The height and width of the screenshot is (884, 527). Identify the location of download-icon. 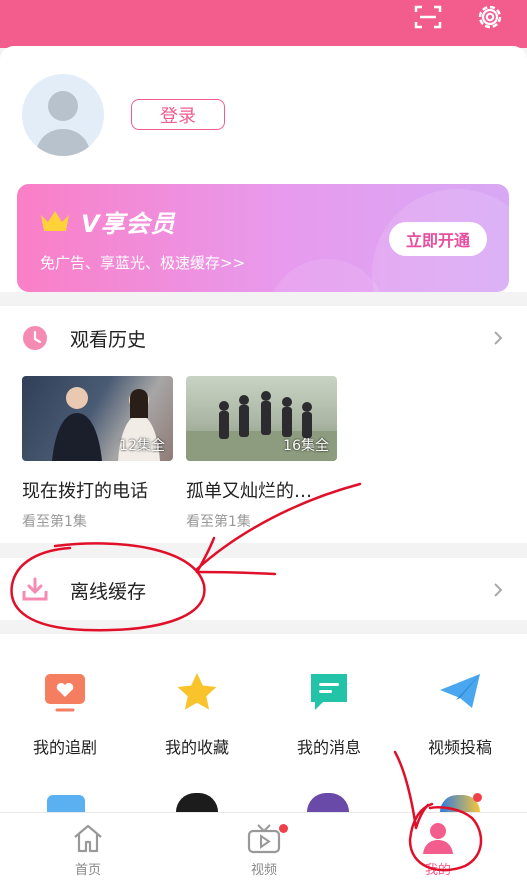
(35, 589).